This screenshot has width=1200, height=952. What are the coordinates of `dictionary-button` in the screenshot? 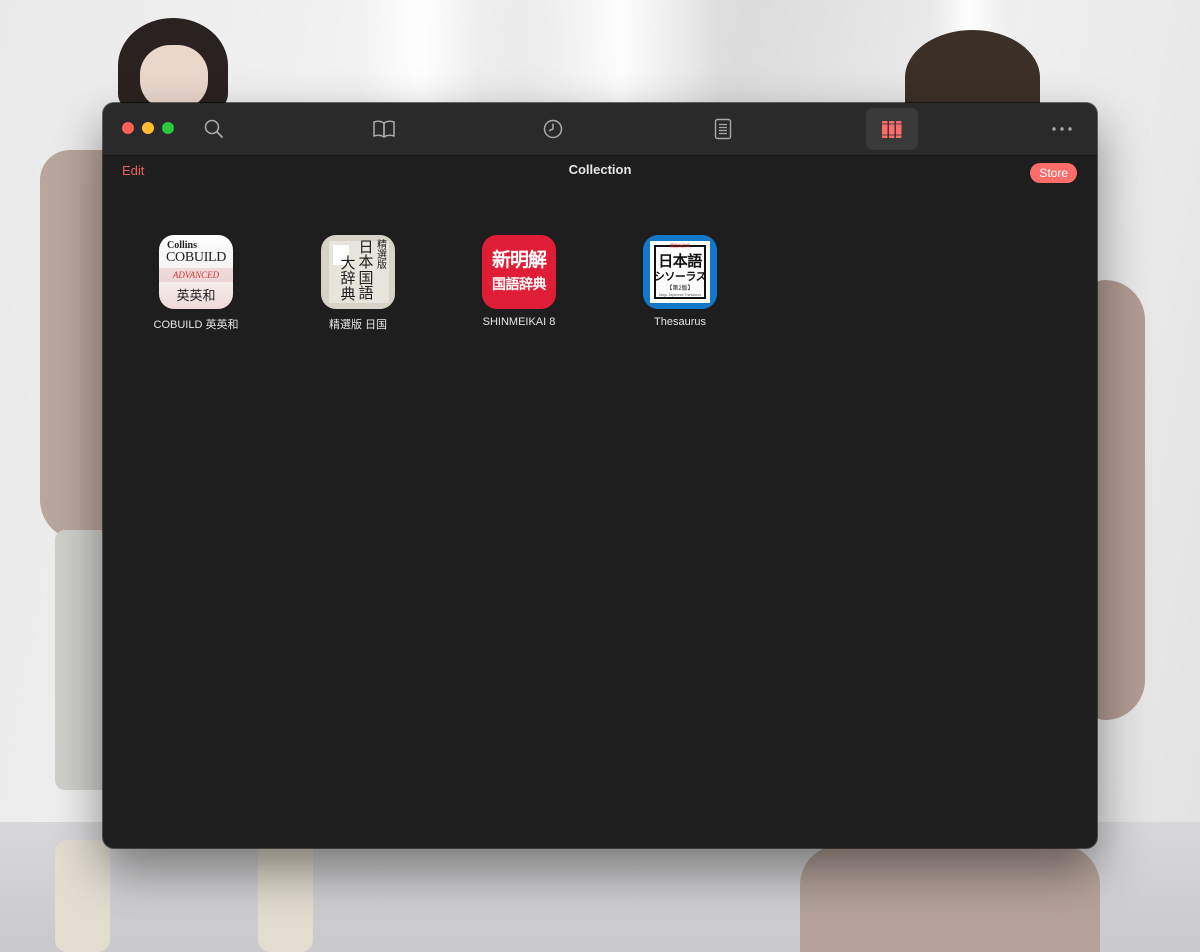 It's located at (384, 129).